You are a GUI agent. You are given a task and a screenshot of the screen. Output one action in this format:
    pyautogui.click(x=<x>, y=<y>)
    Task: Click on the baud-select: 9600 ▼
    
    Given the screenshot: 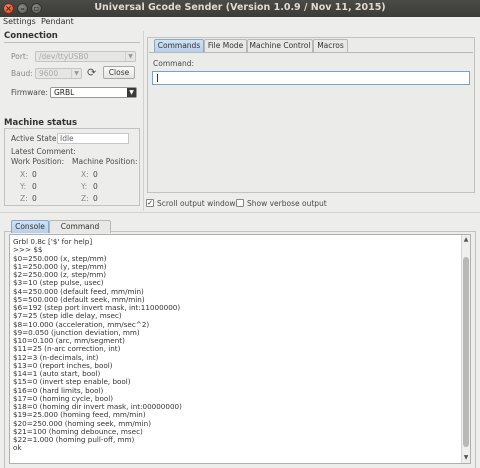 What is the action you would take?
    pyautogui.click(x=58, y=73)
    